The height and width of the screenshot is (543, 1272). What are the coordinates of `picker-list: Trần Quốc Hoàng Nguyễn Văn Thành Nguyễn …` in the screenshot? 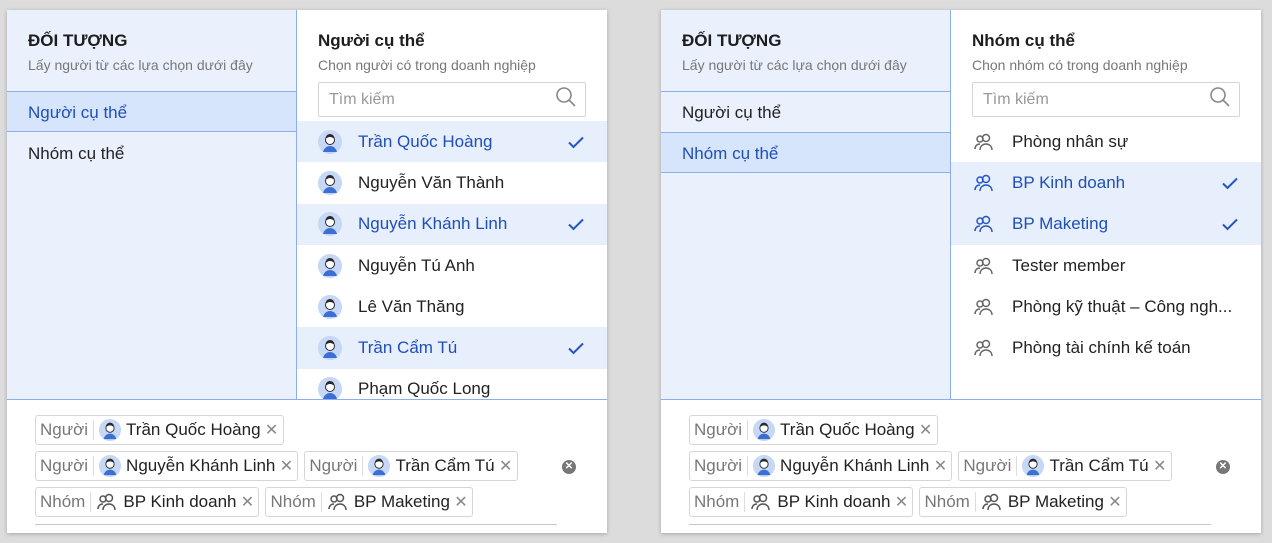 It's located at (452, 260).